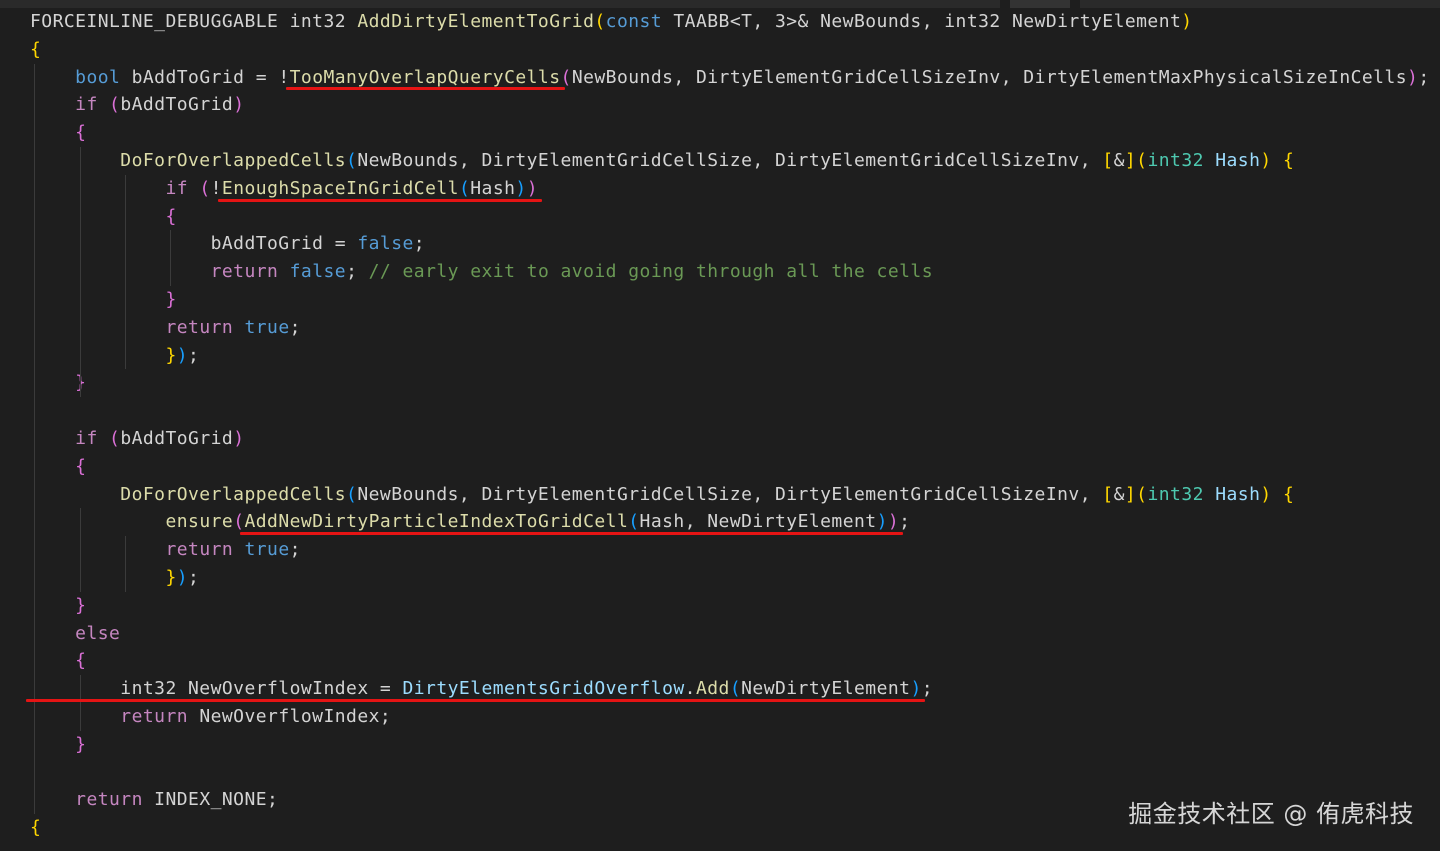  I want to click on code-line: else, so click(75, 634).